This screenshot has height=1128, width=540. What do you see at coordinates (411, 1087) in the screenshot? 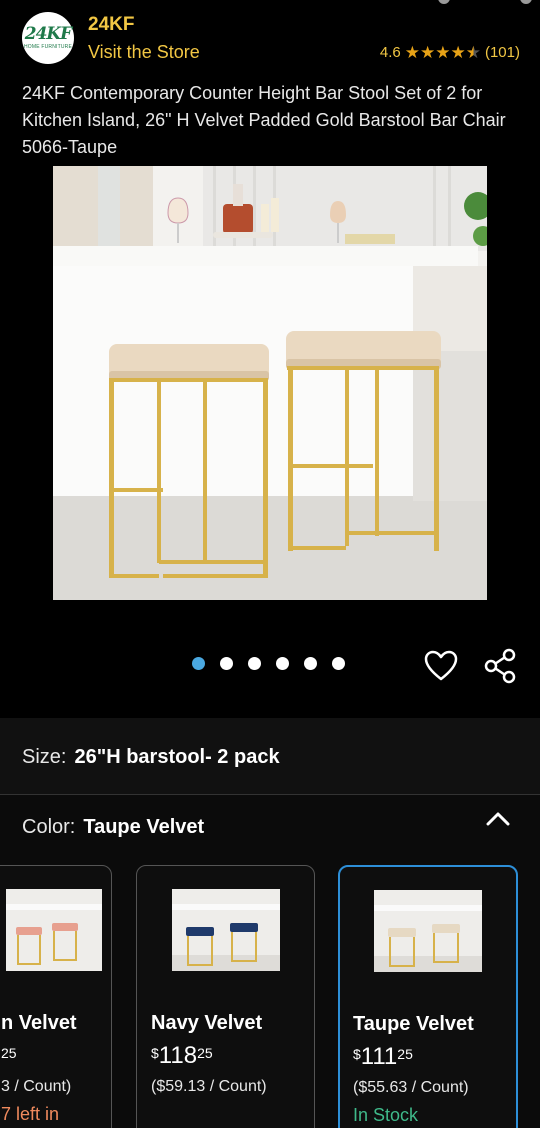
I see `swatch-unit-price: ($55.63 / Count)` at bounding box center [411, 1087].